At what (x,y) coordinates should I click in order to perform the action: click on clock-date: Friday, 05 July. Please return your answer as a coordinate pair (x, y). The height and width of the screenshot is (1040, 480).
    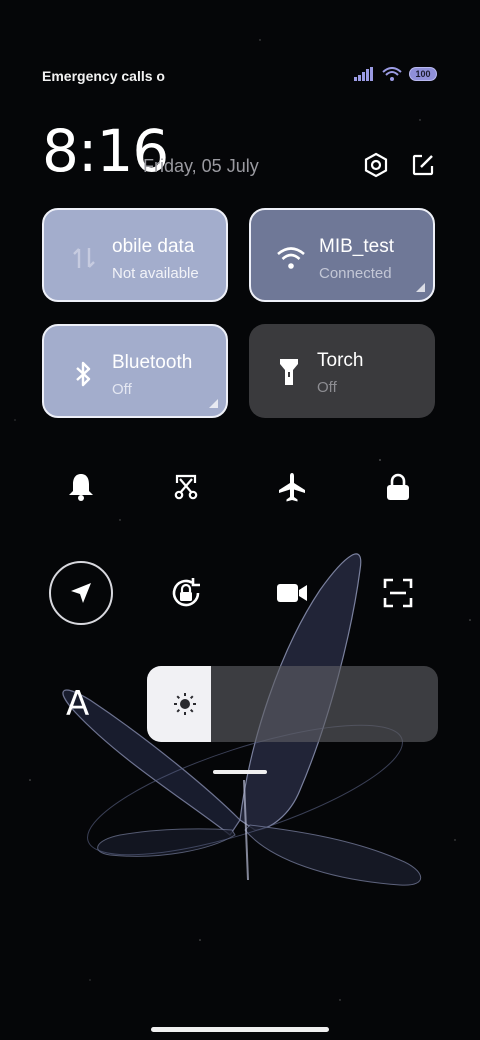
    Looking at the image, I should click on (201, 166).